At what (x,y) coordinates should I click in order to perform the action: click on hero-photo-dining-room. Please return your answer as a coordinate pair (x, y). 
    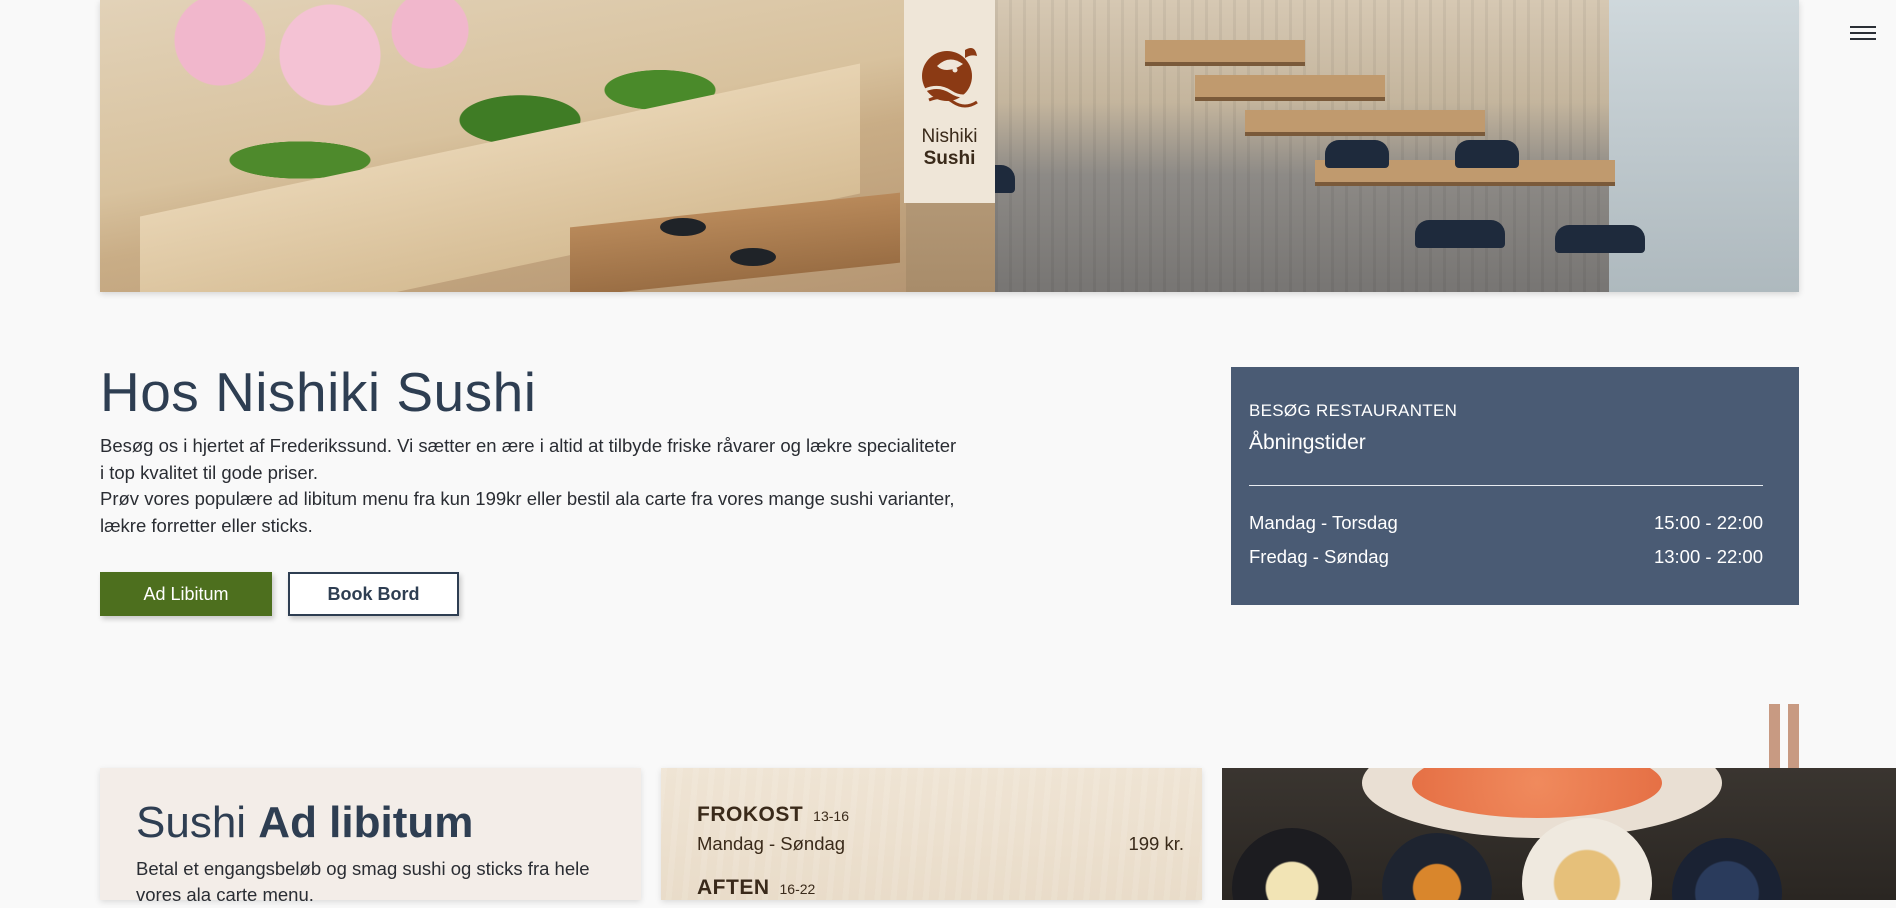
    Looking at the image, I should click on (1367, 146).